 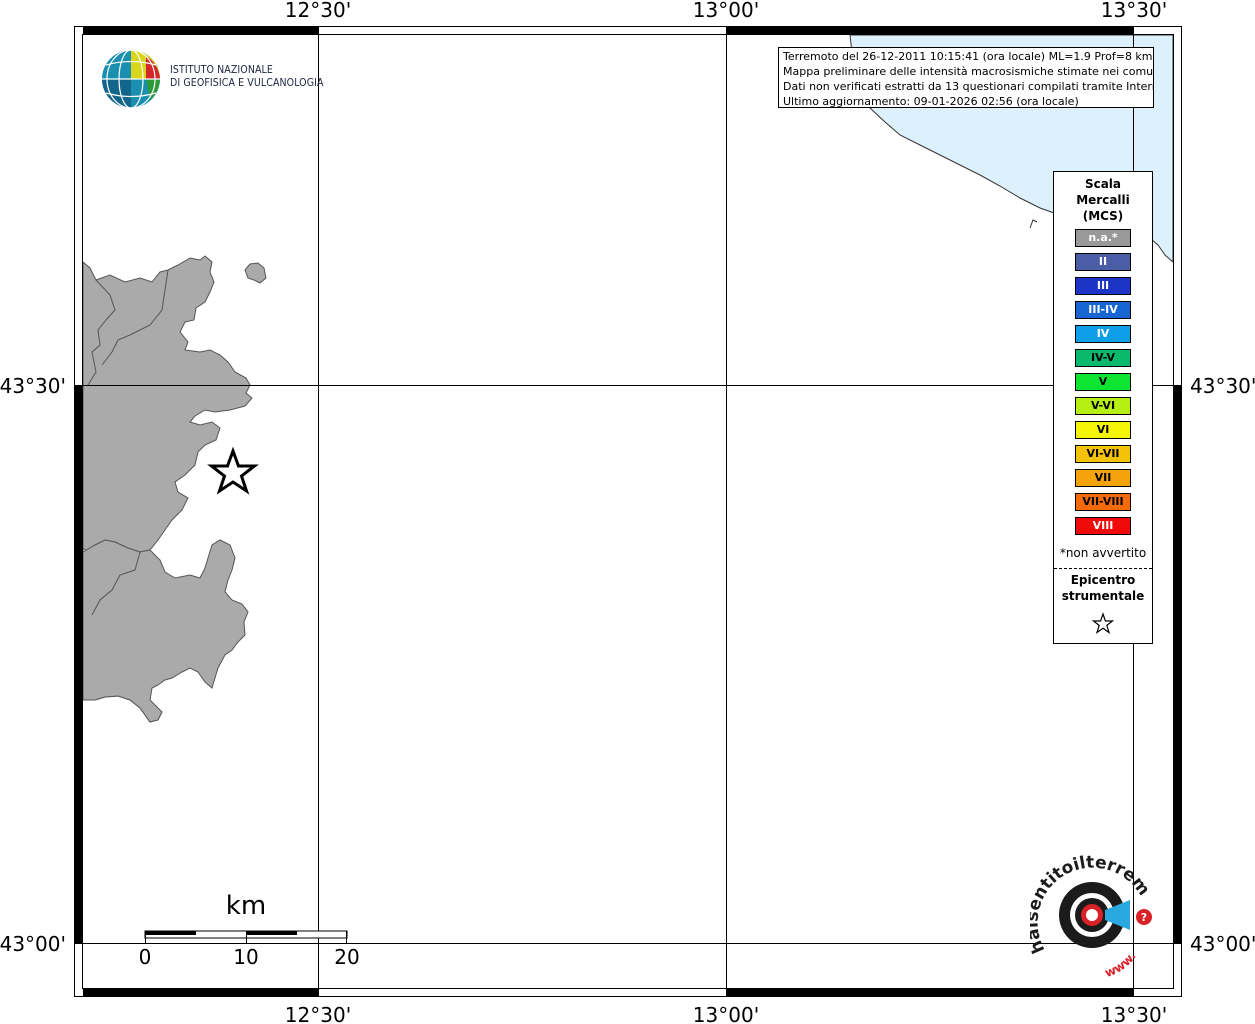 I want to click on legend-note: *non avvertito, so click(x=1103, y=553).